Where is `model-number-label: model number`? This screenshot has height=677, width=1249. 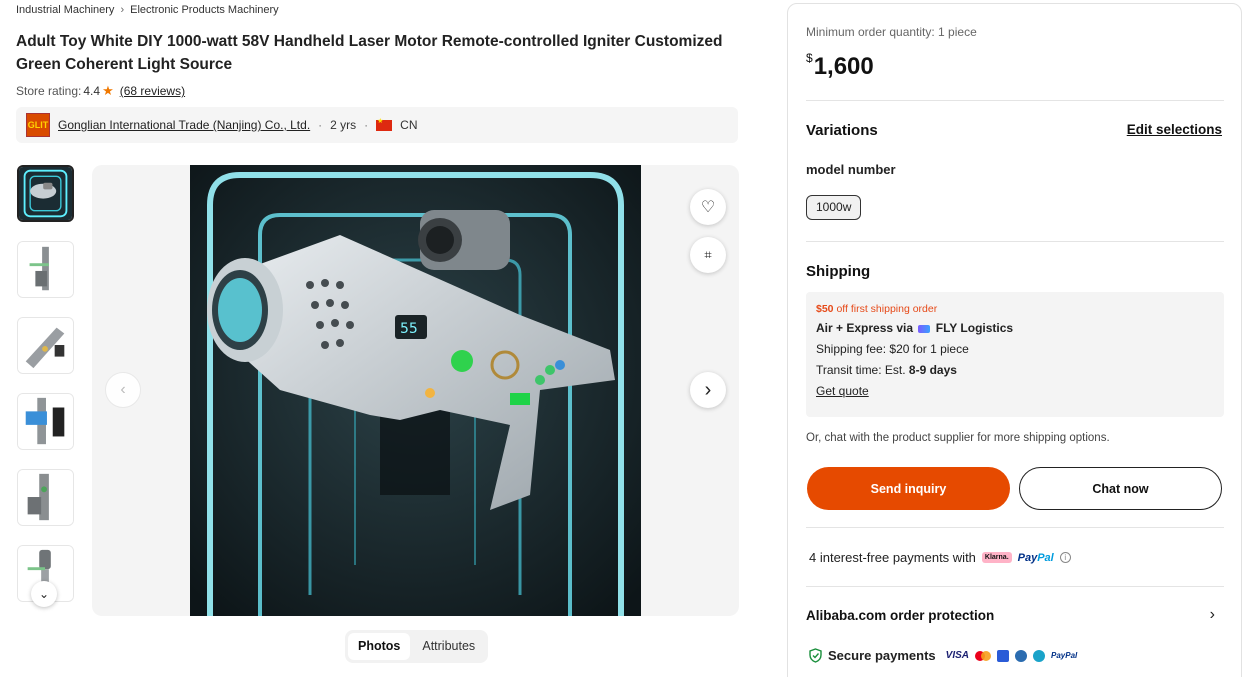 model-number-label: model number is located at coordinates (851, 169).